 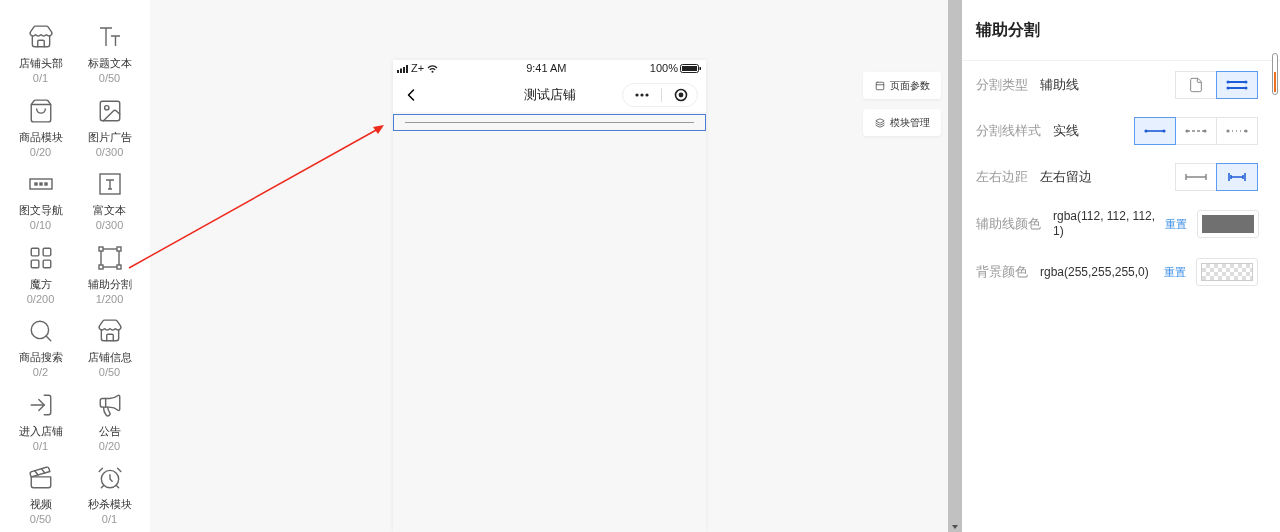 What do you see at coordinates (40, 372) in the screenshot?
I see `component-count: 0/2` at bounding box center [40, 372].